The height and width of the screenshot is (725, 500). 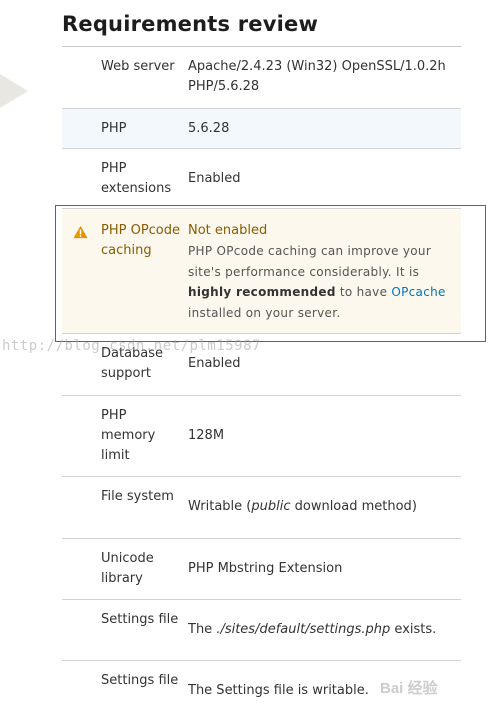 I want to click on warning-icon, so click(x=80, y=232).